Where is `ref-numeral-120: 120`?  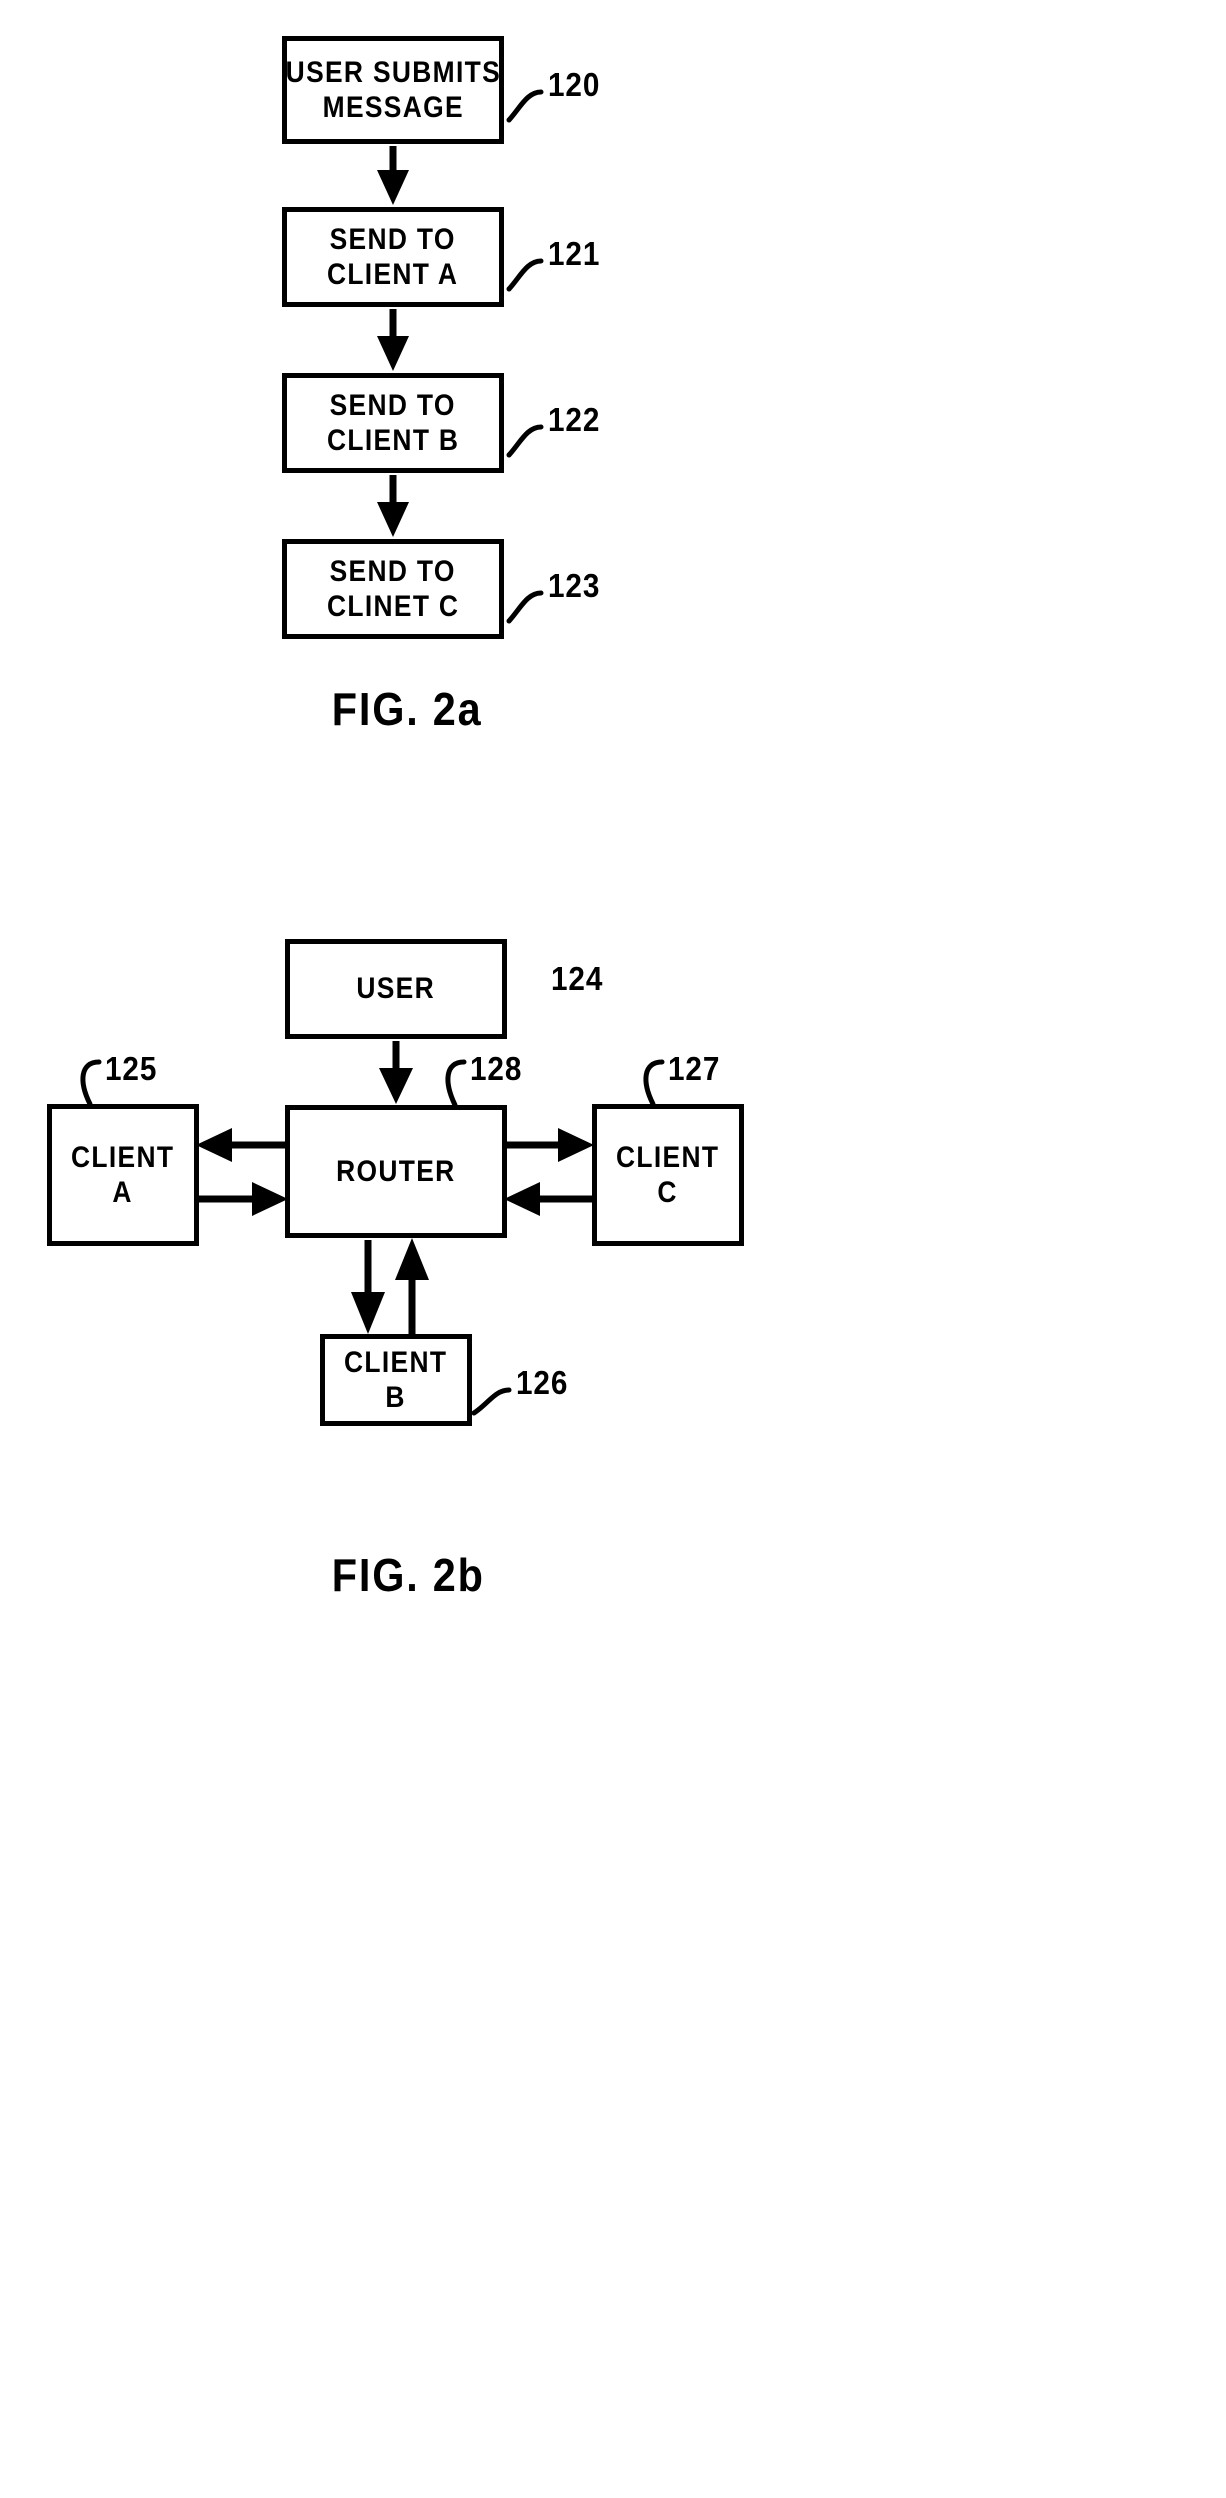
ref-numeral-120: 120 is located at coordinates (574, 84).